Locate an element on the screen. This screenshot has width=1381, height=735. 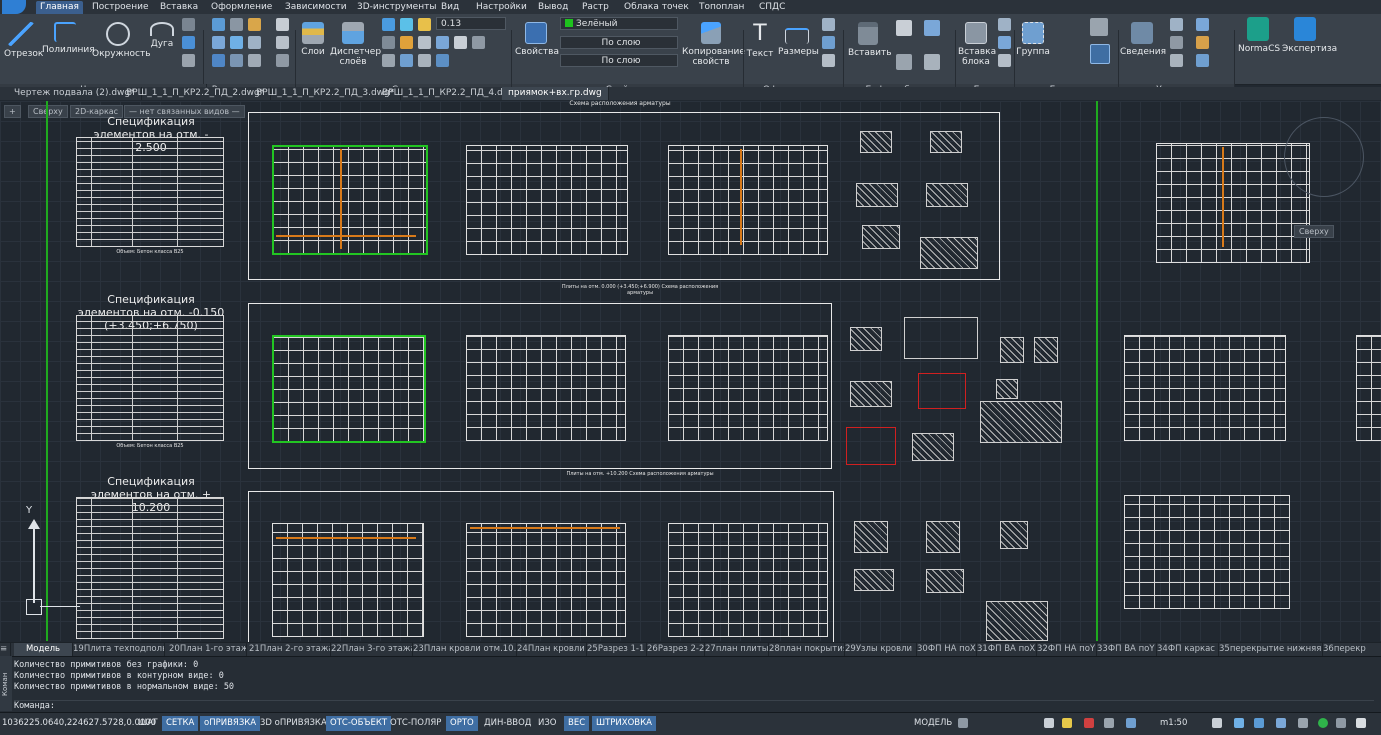
layout-tab: 32ФП НА поY is located at coordinates (1065, 649).